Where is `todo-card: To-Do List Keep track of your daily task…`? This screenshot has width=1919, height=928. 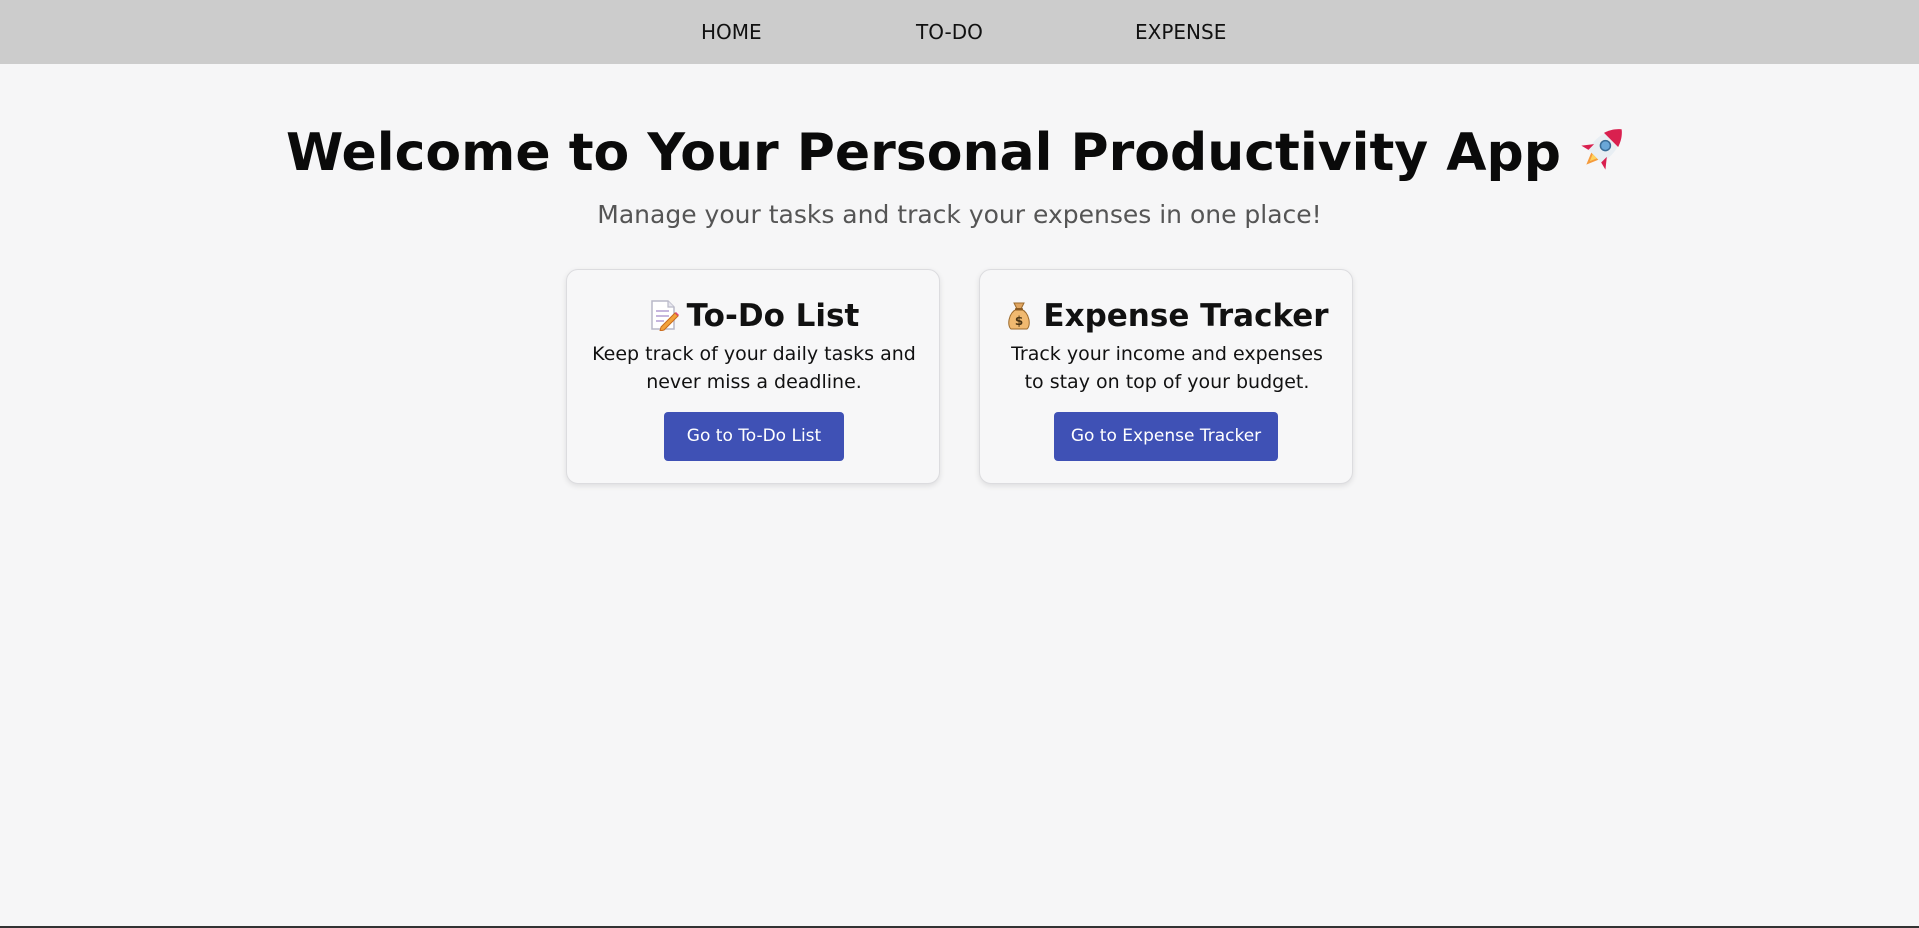 todo-card: To-Do List Keep track of your daily task… is located at coordinates (753, 376).